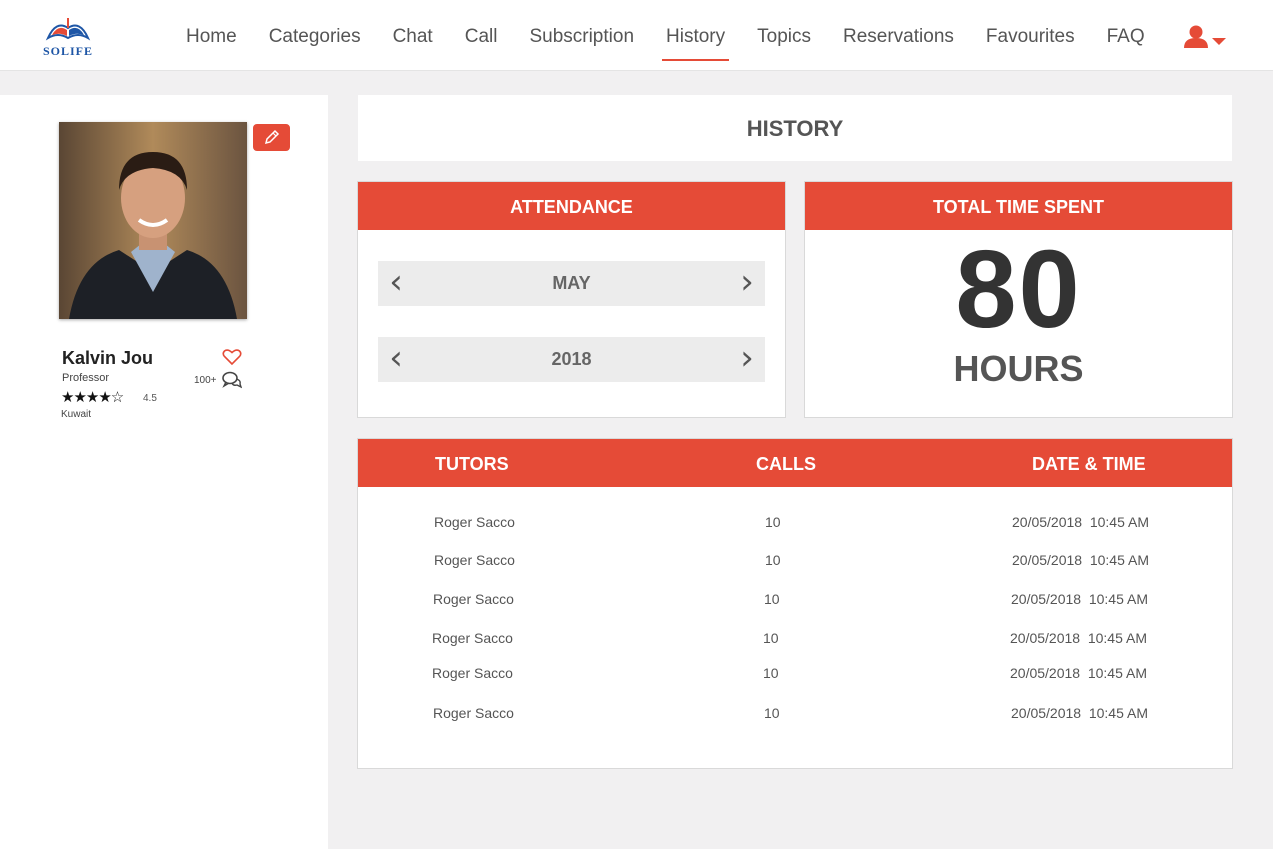 The height and width of the screenshot is (849, 1273). I want to click on table-header: TUTORS CALLS DATE & TIME, so click(795, 463).